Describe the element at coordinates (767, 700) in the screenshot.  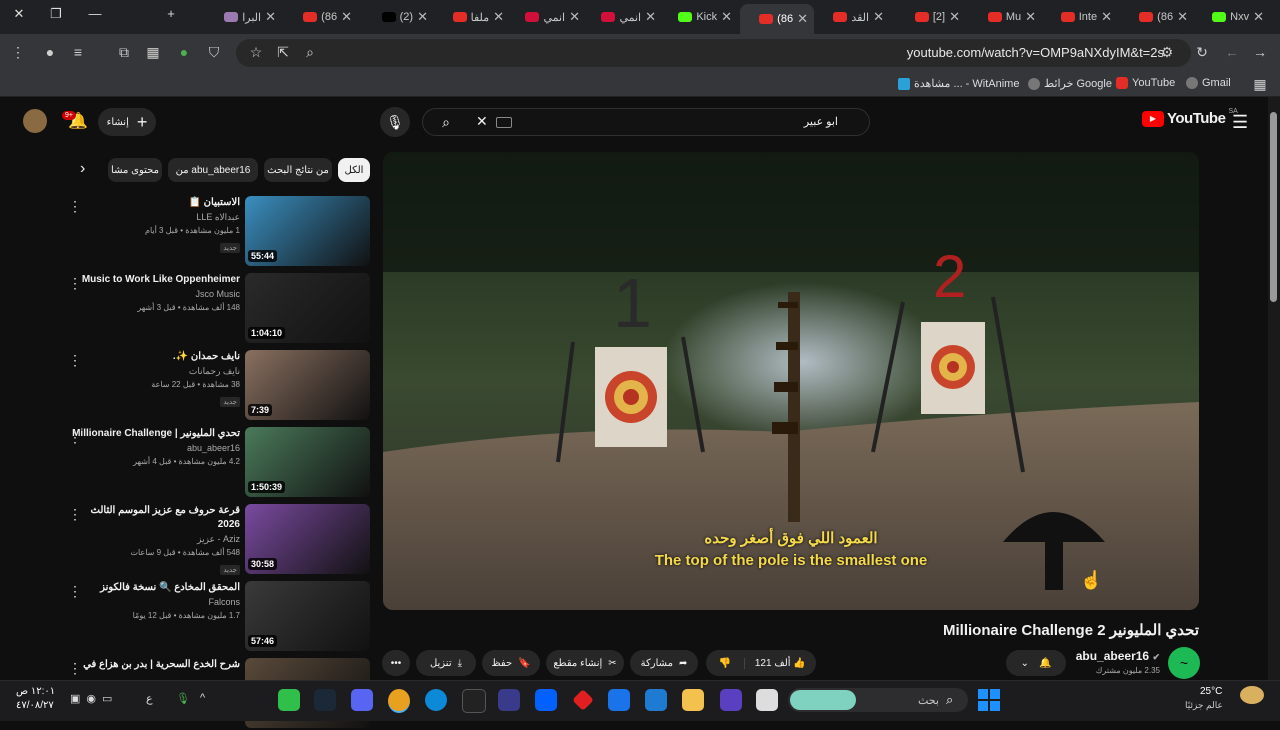
I see `task-view-icon` at that location.